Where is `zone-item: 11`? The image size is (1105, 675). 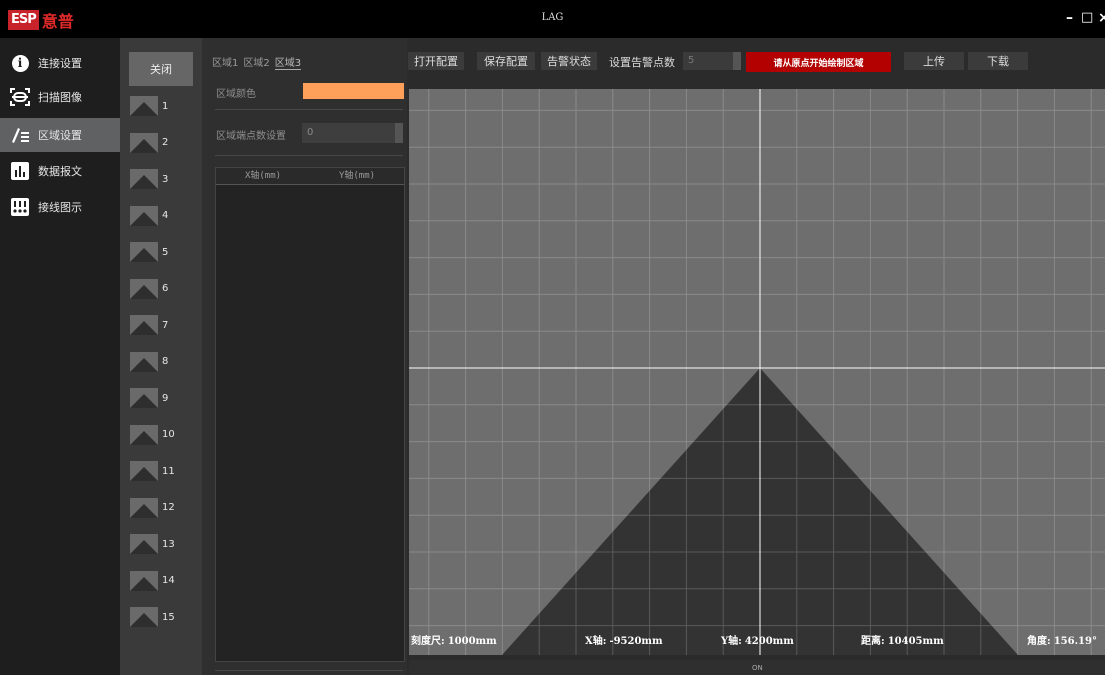
zone-item: 11 is located at coordinates (152, 471).